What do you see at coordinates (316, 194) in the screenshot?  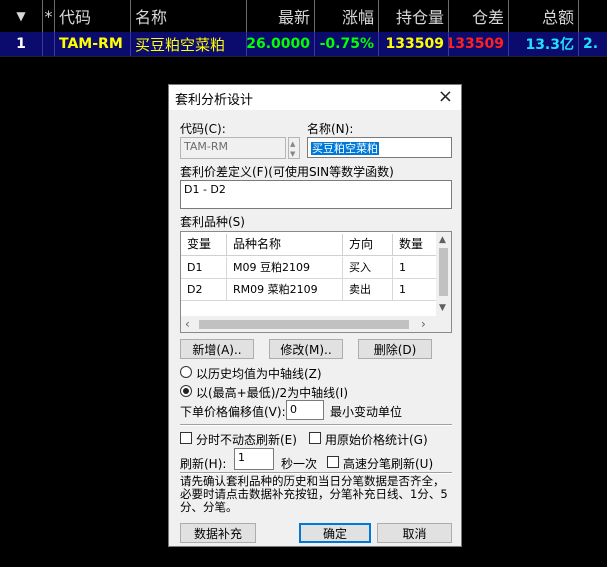 I see `formula-input: D1 - D2` at bounding box center [316, 194].